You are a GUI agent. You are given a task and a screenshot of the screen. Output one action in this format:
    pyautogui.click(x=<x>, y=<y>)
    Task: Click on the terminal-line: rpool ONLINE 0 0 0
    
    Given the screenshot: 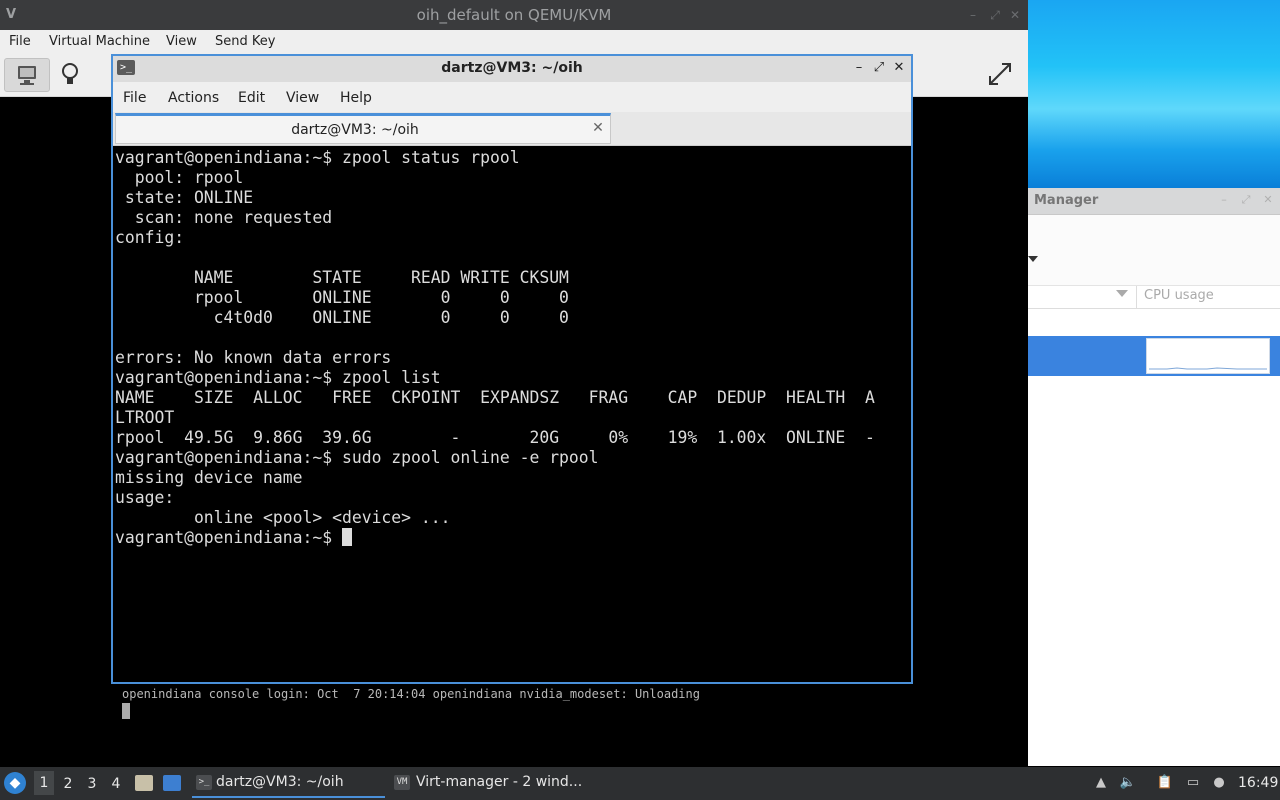 What is the action you would take?
    pyautogui.click(x=381, y=297)
    